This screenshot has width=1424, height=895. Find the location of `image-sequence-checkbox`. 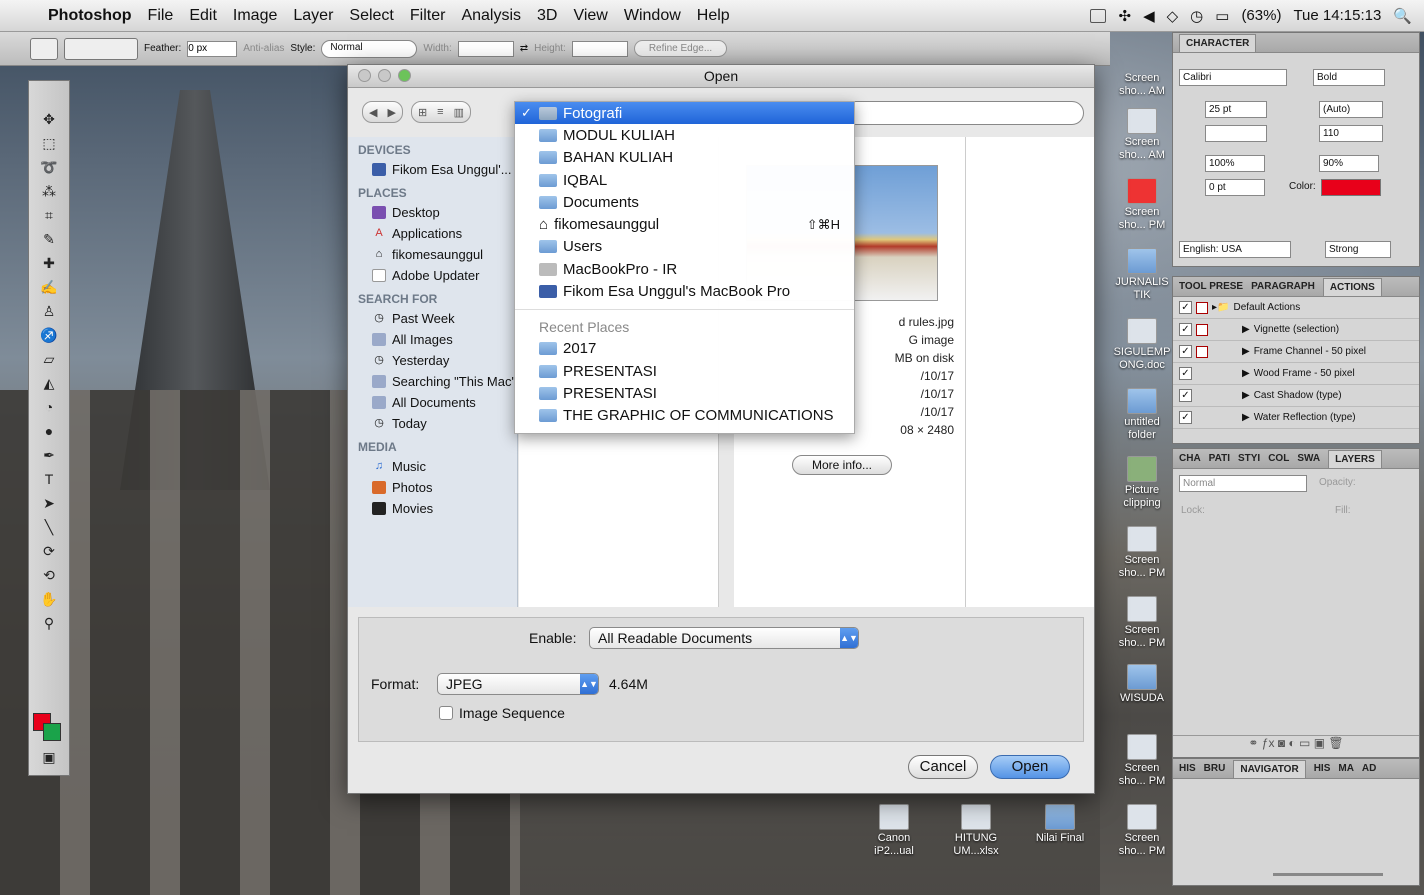

image-sequence-checkbox is located at coordinates (446, 713).